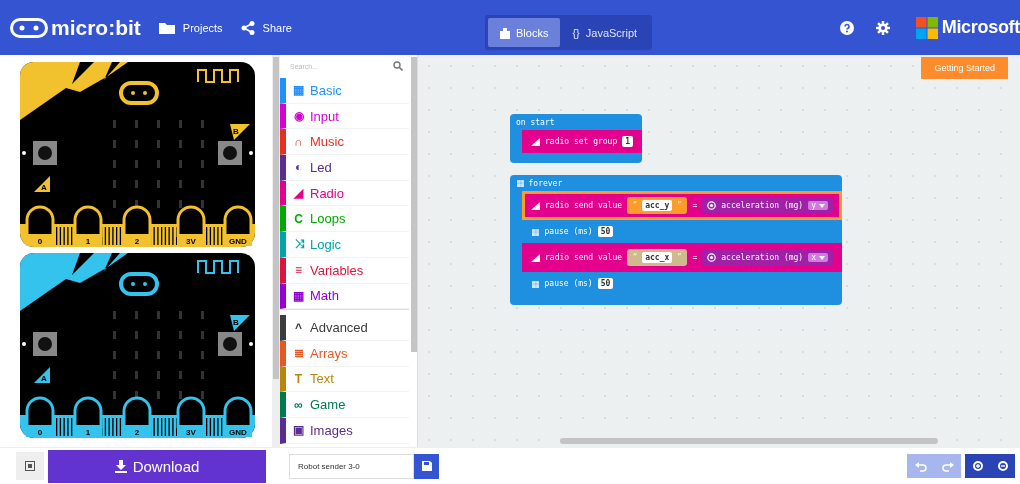 The image size is (1020, 484). I want to click on help-icon, so click(846, 27).